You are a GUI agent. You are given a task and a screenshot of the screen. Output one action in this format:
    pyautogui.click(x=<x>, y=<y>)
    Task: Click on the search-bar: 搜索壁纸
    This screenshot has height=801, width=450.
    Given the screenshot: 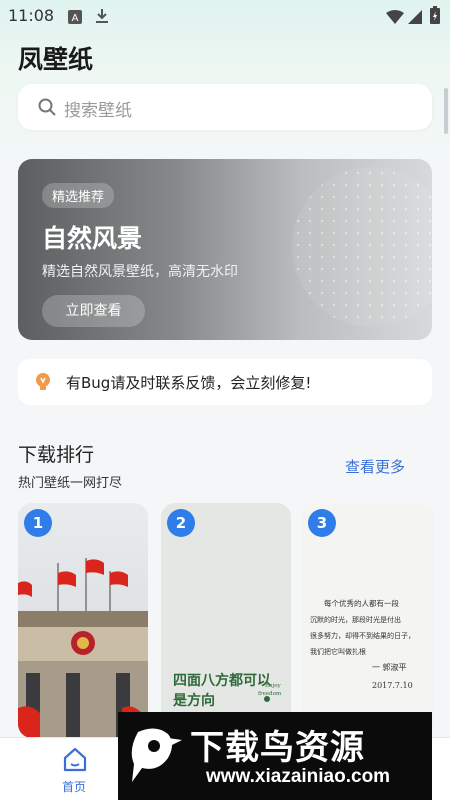 What is the action you would take?
    pyautogui.click(x=225, y=107)
    